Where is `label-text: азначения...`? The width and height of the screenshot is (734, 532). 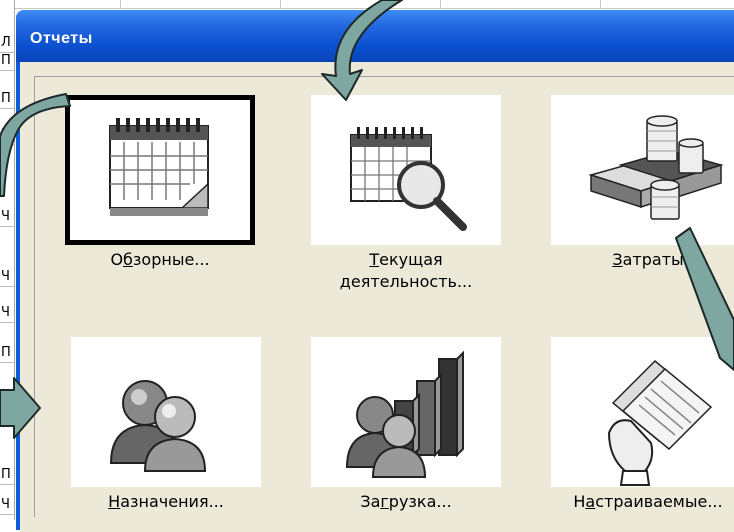
label-text: азначения... is located at coordinates (172, 501).